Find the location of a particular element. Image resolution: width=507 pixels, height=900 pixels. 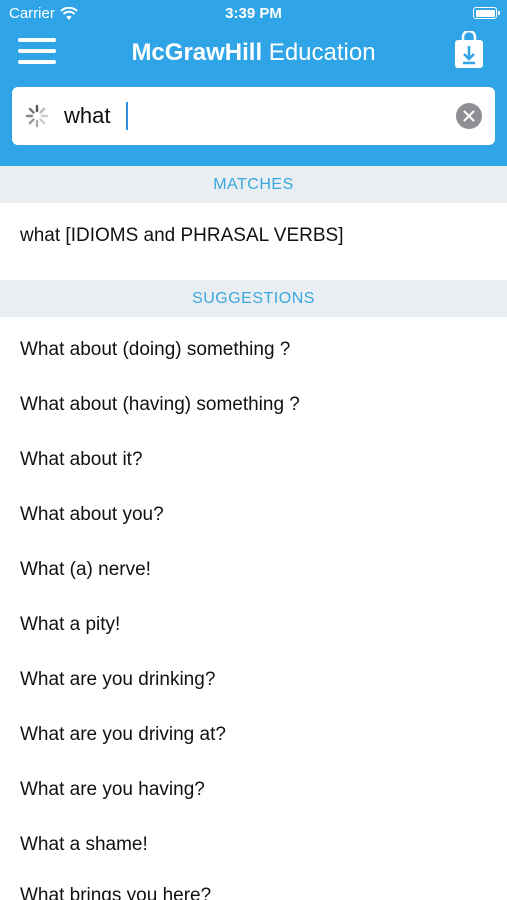

status-bar: Carrier 3:39 PM is located at coordinates (253, 14).